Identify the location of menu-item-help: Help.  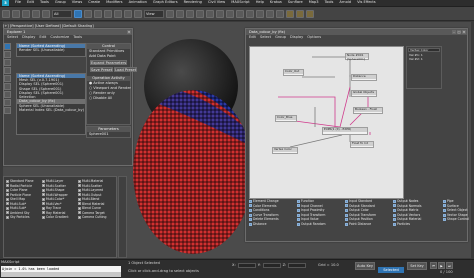
(260, 3).